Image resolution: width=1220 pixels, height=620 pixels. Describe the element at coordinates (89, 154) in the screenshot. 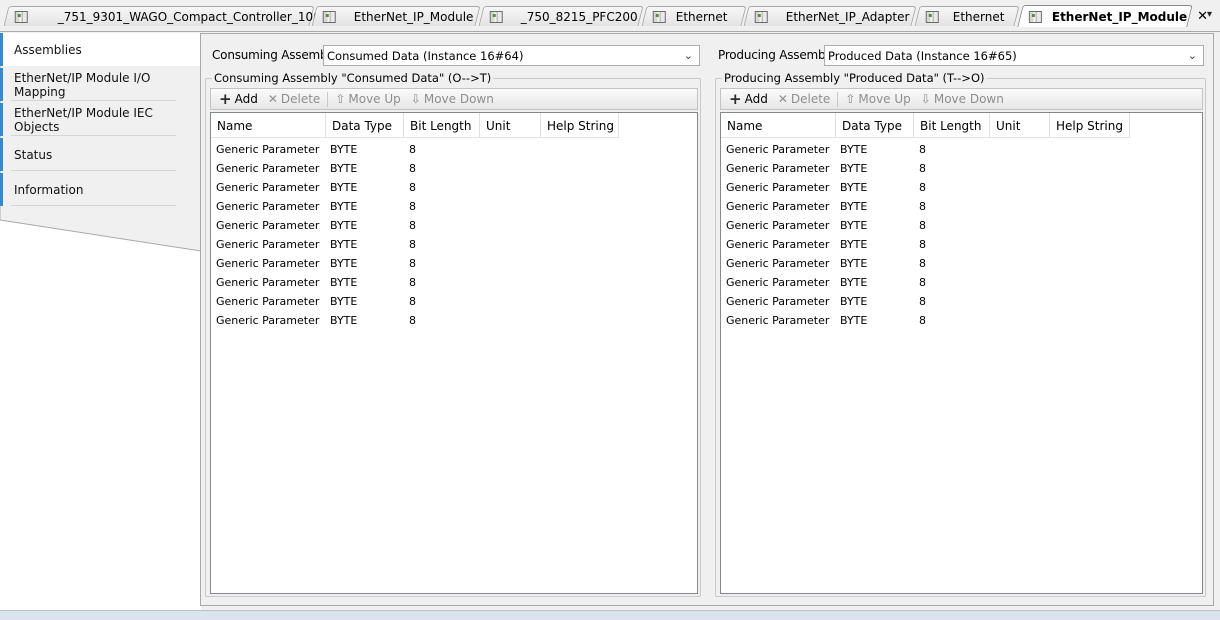

I see `category-status: Status` at that location.